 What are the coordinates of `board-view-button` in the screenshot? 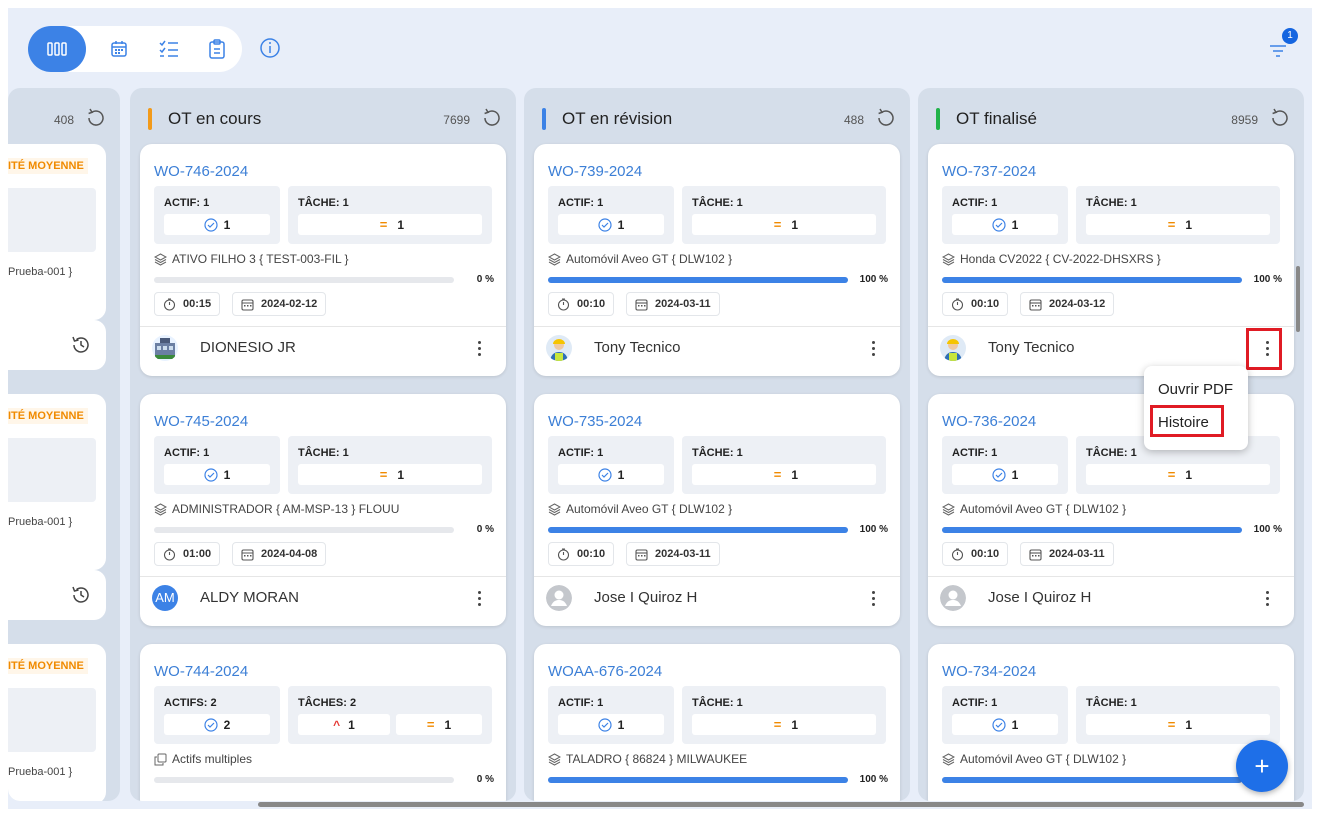 It's located at (57, 49).